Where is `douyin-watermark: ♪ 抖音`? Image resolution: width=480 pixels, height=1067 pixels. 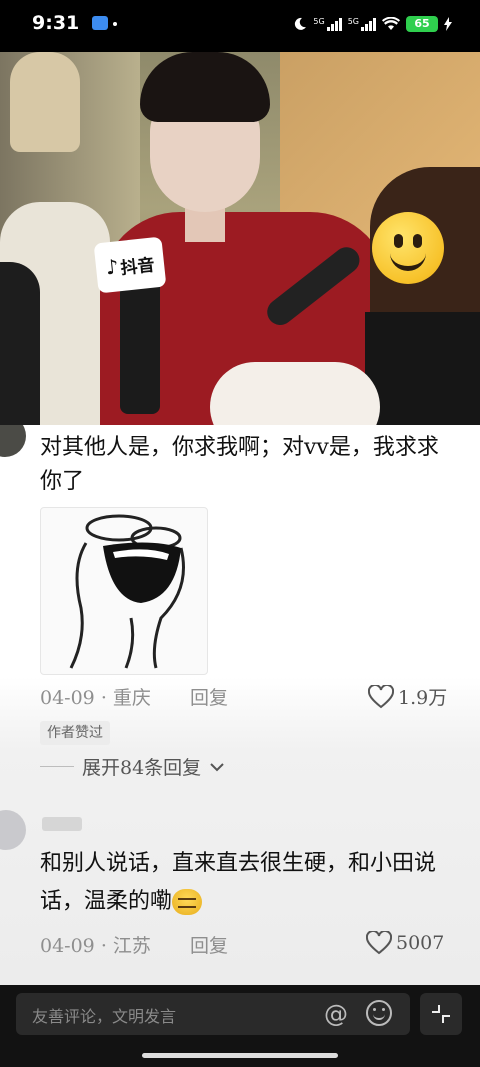 douyin-watermark: ♪ 抖音 is located at coordinates (130, 265).